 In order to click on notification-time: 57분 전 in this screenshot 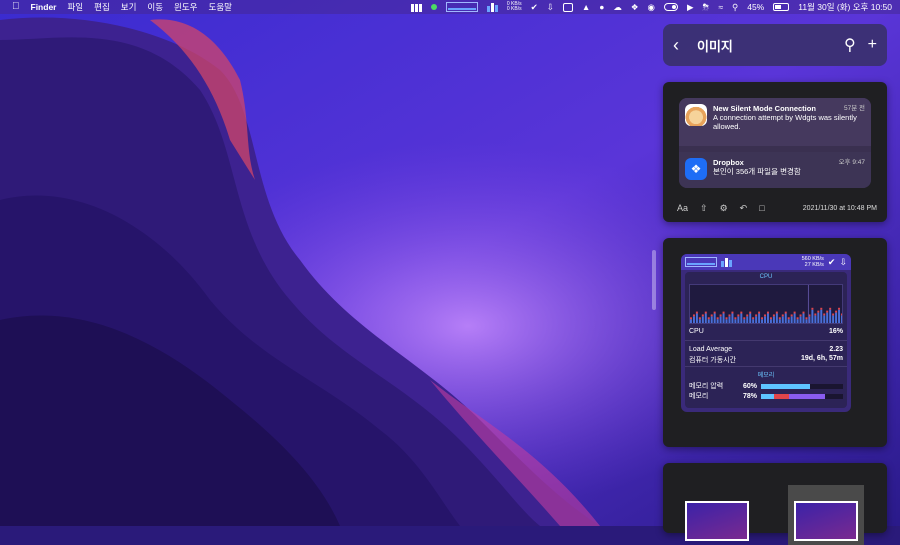, I will do `click(854, 108)`.